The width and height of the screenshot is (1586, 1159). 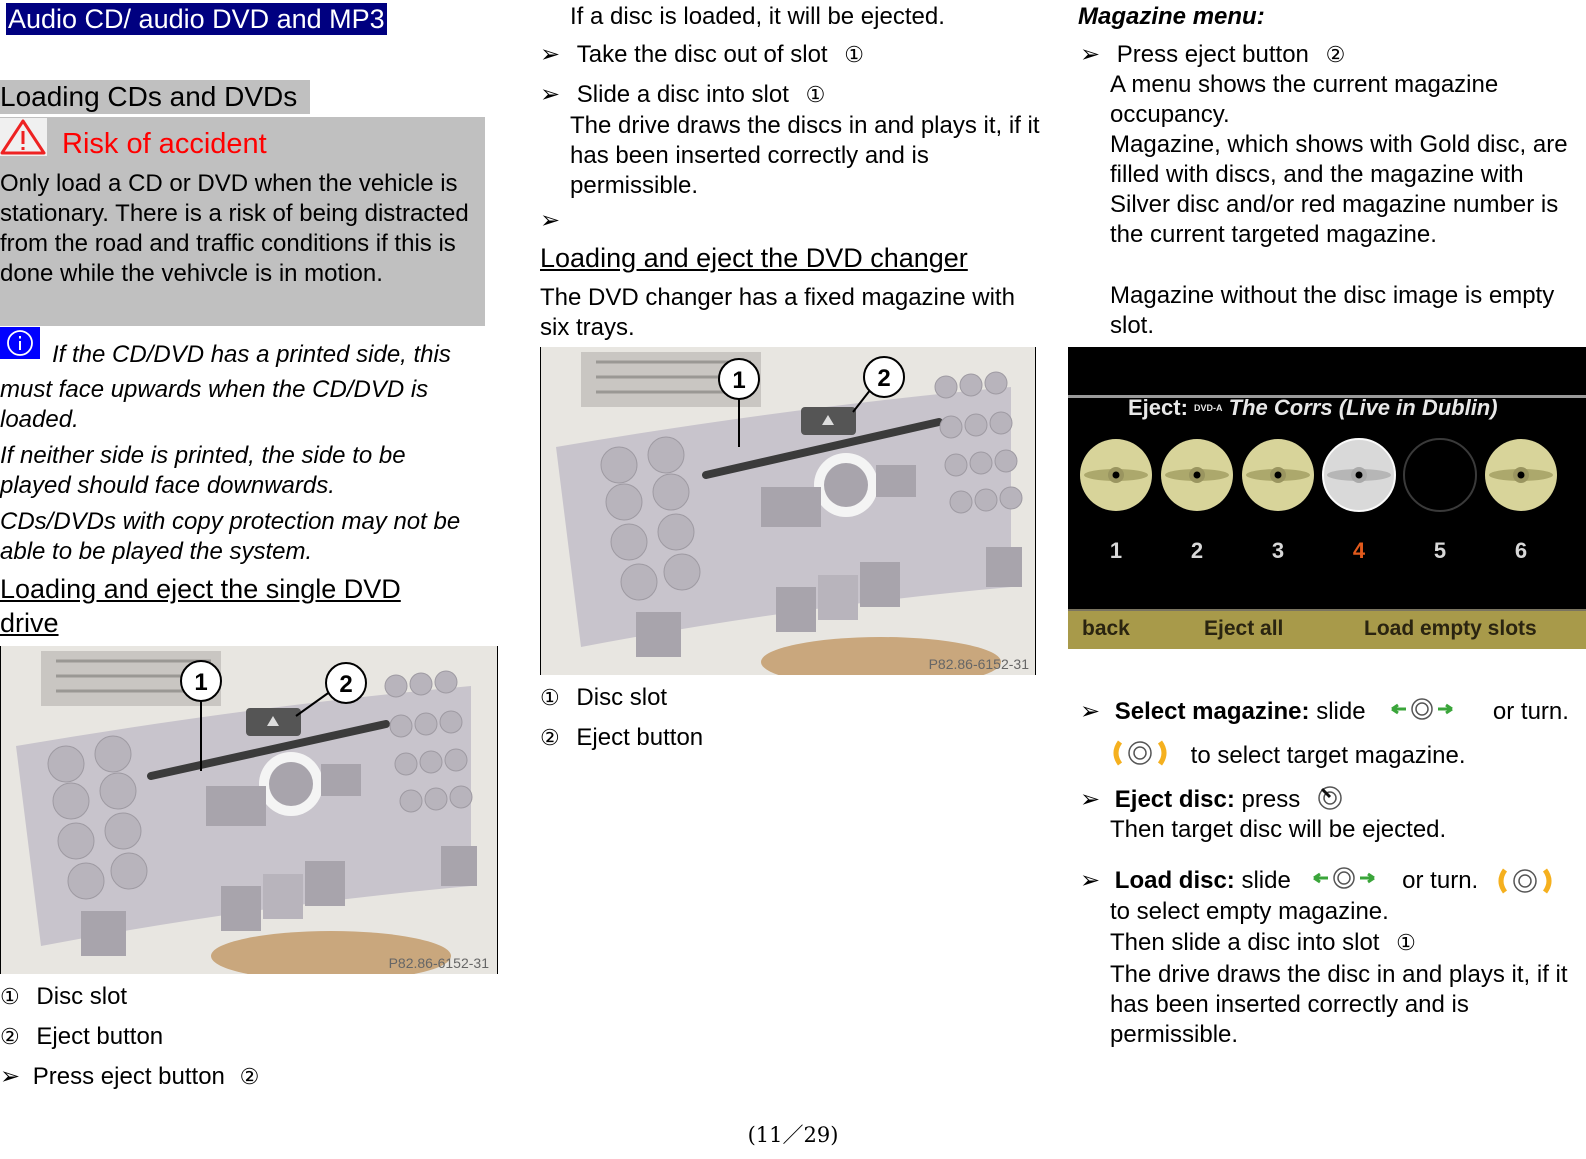 What do you see at coordinates (1440, 475) in the screenshot?
I see `disc-slot-5-empty-icon` at bounding box center [1440, 475].